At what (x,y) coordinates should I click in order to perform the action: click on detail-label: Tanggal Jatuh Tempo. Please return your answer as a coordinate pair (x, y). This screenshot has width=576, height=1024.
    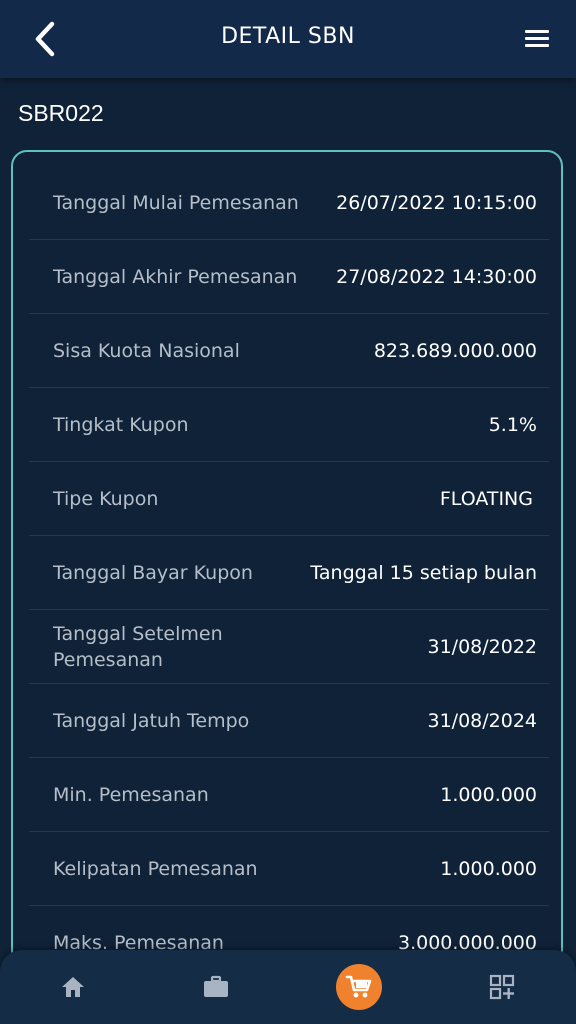
    Looking at the image, I should click on (151, 720).